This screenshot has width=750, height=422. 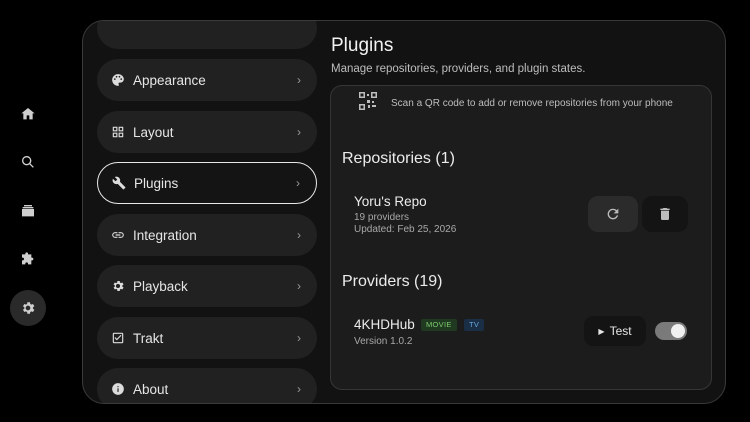 What do you see at coordinates (405, 229) in the screenshot?
I see `repo-updated: Updated: Feb 25, 2026` at bounding box center [405, 229].